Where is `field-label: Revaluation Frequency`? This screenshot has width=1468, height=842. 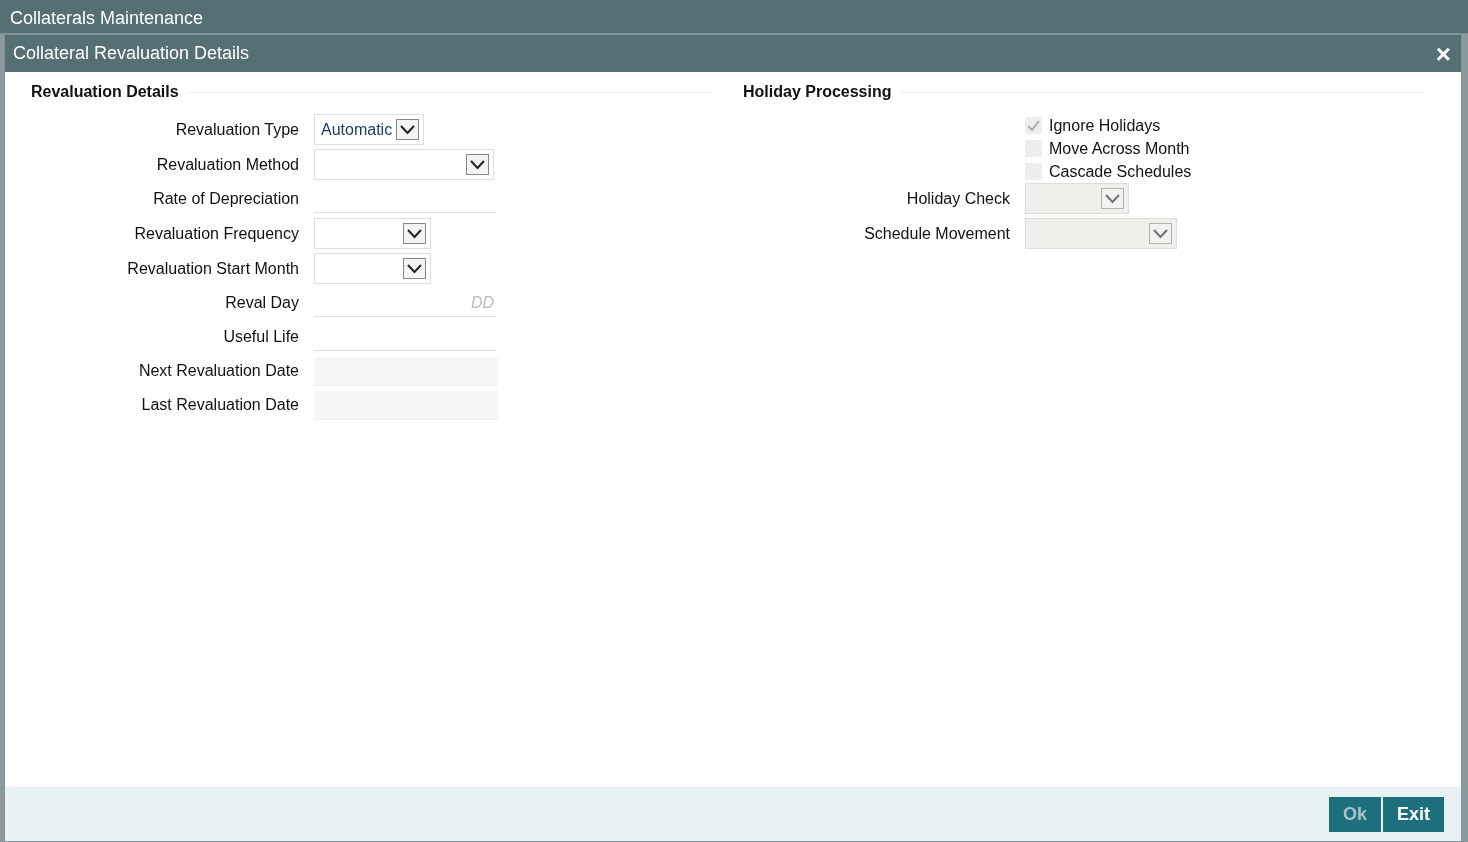
field-label: Revaluation Frequency is located at coordinates (216, 233).